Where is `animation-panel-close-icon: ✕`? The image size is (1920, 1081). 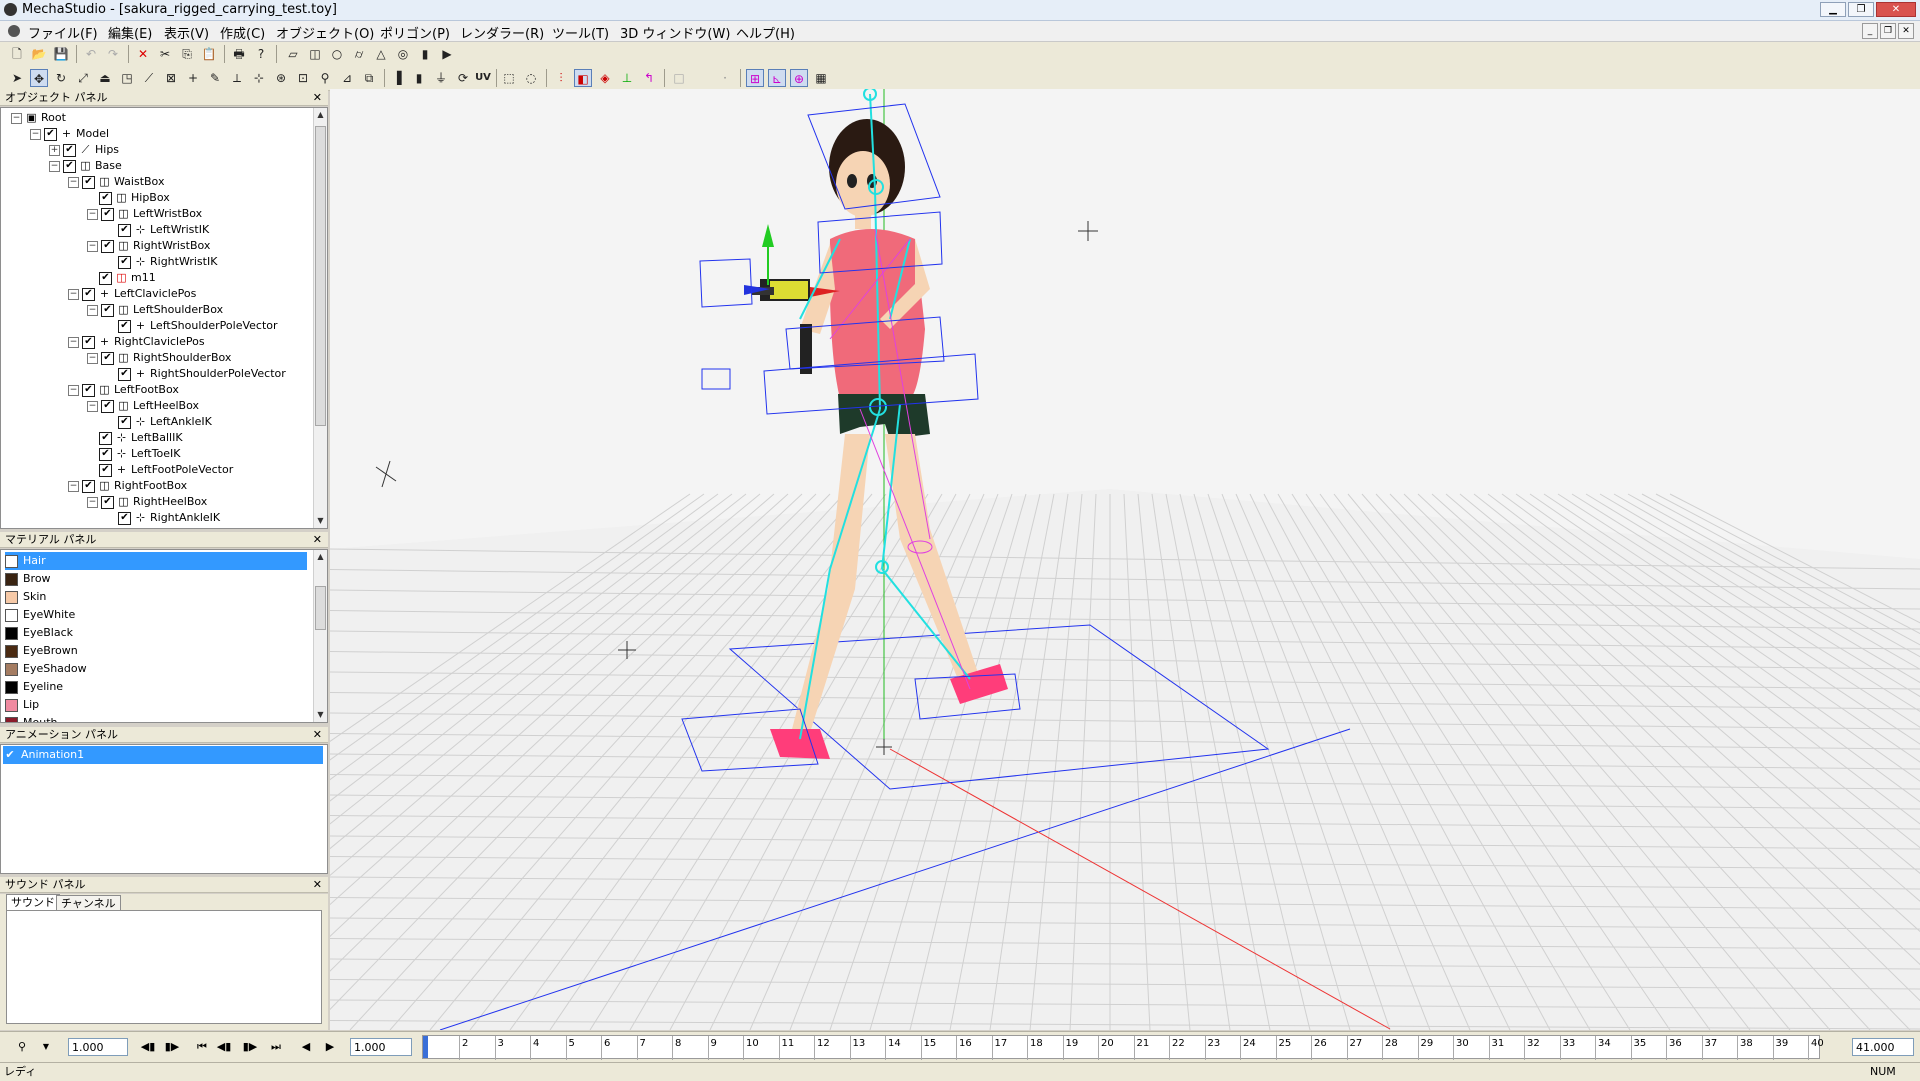 animation-panel-close-icon: ✕ is located at coordinates (317, 735).